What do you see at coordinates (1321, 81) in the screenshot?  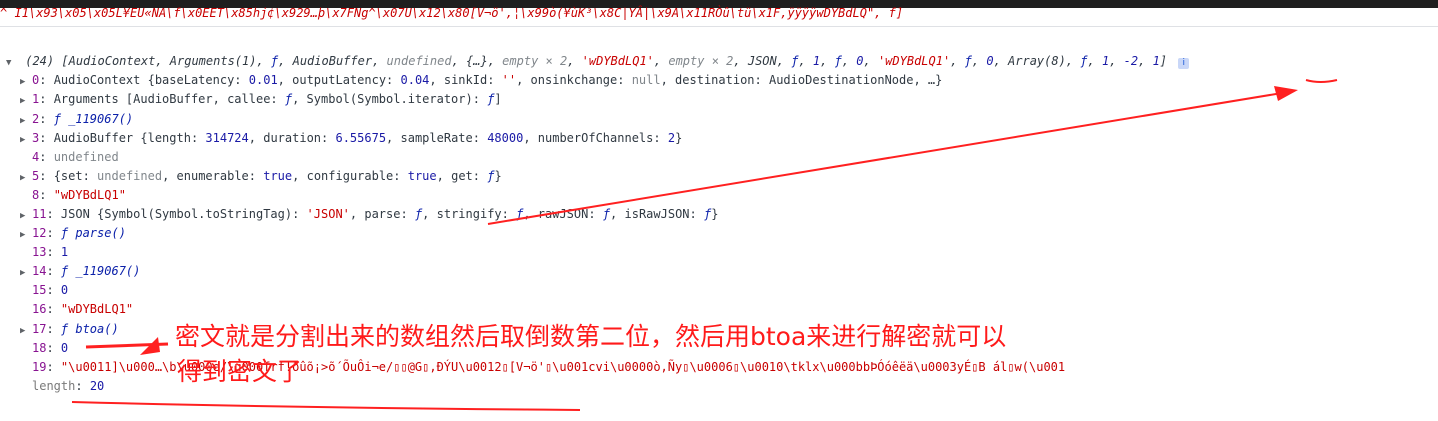 I see `underline-minus-two` at bounding box center [1321, 81].